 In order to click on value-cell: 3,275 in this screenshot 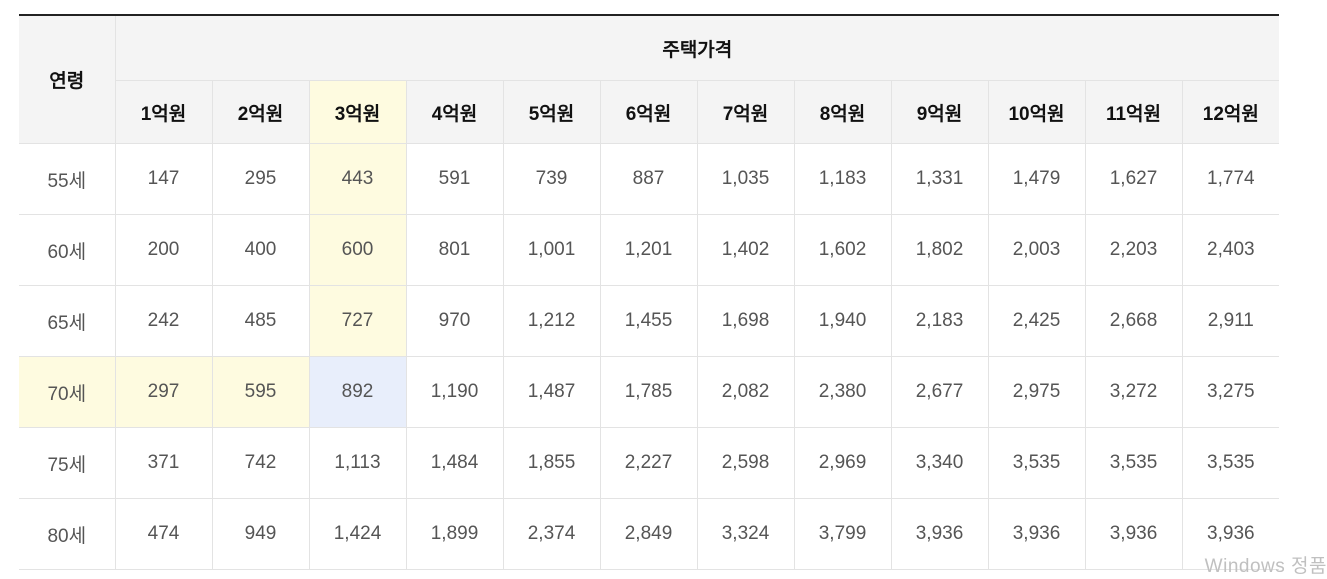, I will do `click(1231, 392)`.